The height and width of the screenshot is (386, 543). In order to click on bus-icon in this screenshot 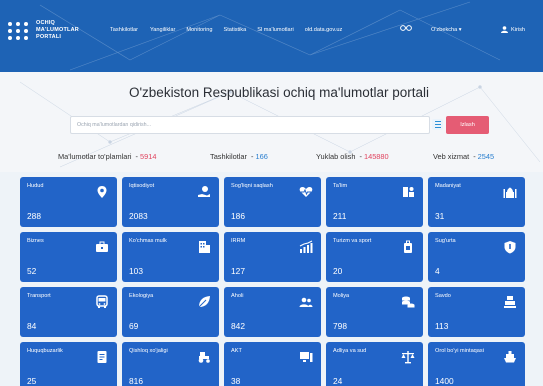, I will do `click(102, 301)`.